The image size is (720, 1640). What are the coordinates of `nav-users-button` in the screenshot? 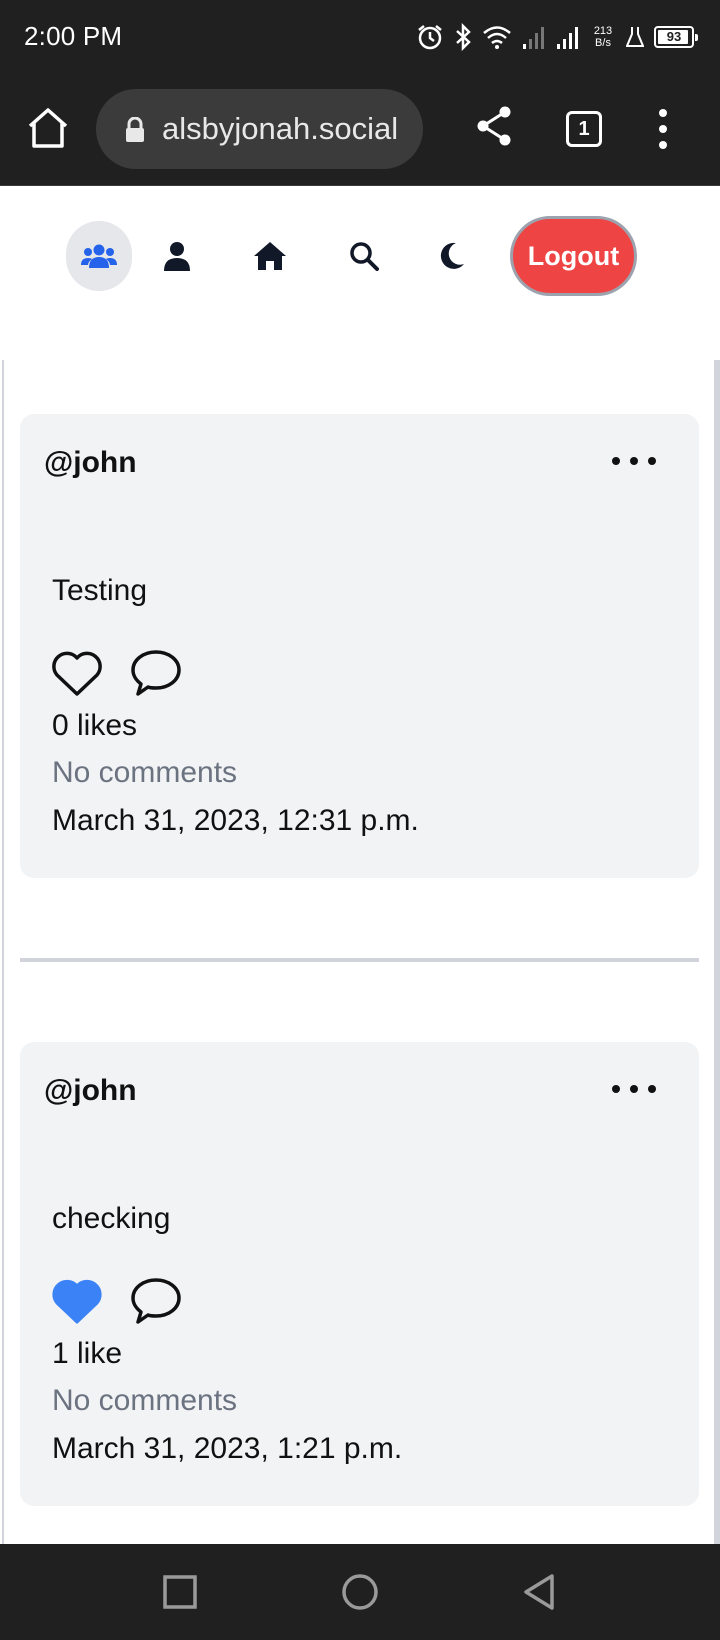 It's located at (99, 256).